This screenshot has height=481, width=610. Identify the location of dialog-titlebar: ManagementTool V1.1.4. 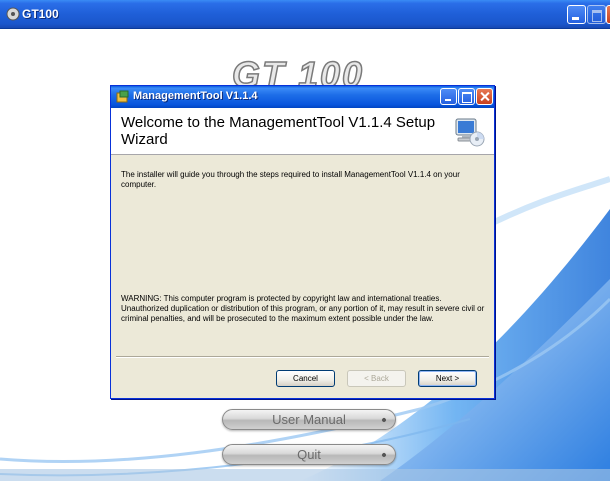
(302, 97).